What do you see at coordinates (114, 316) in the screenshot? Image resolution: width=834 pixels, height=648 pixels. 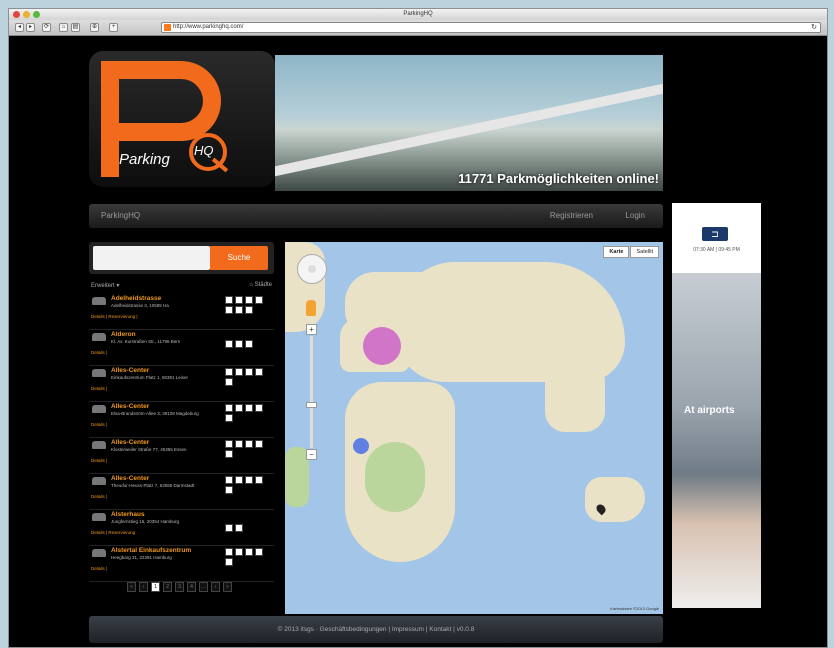 I see `result-links: Details | Reservierung |` at bounding box center [114, 316].